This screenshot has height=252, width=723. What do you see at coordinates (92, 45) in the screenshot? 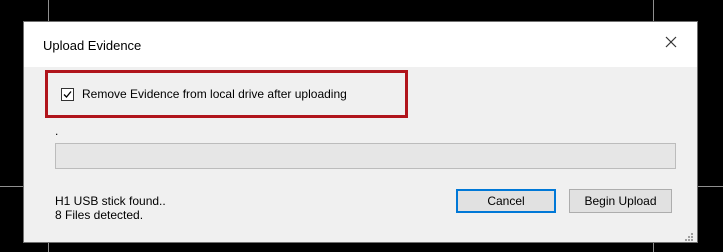
I see `dialog-title: Upload Evidence` at bounding box center [92, 45].